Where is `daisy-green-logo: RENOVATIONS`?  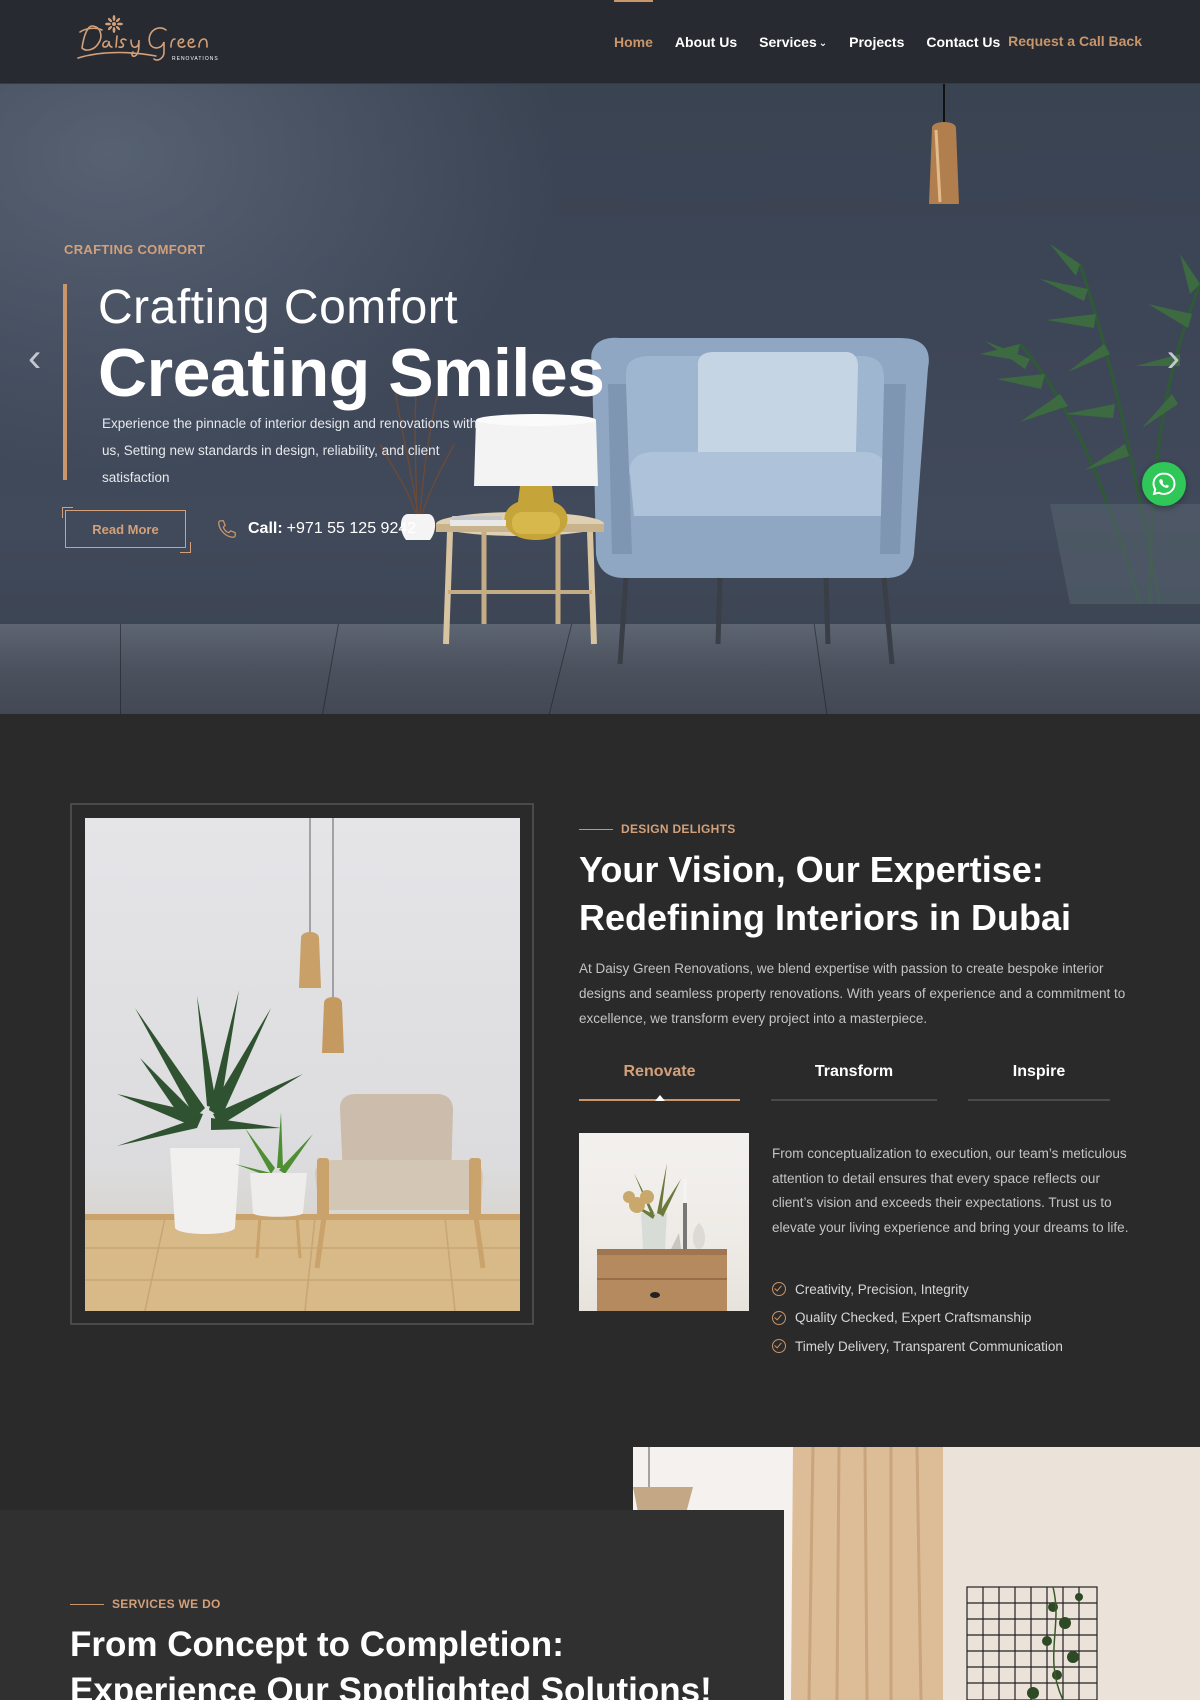 daisy-green-logo: RENOVATIONS is located at coordinates (149, 40).